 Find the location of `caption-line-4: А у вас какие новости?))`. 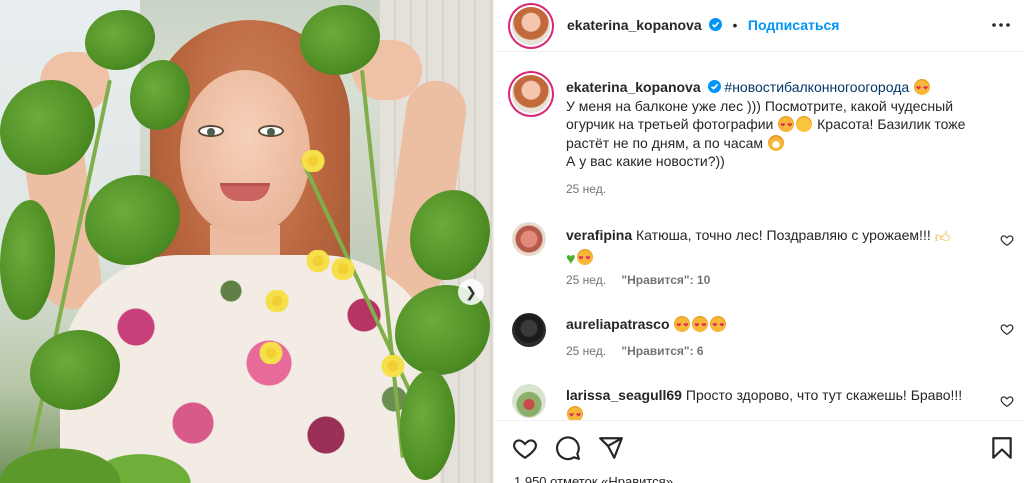

caption-line-4: А у вас какие новости?)) is located at coordinates (645, 161).